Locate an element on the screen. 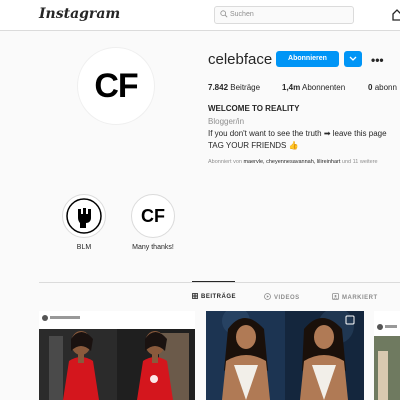 The image size is (400, 400). profile-avatar: CF is located at coordinates (116, 86).